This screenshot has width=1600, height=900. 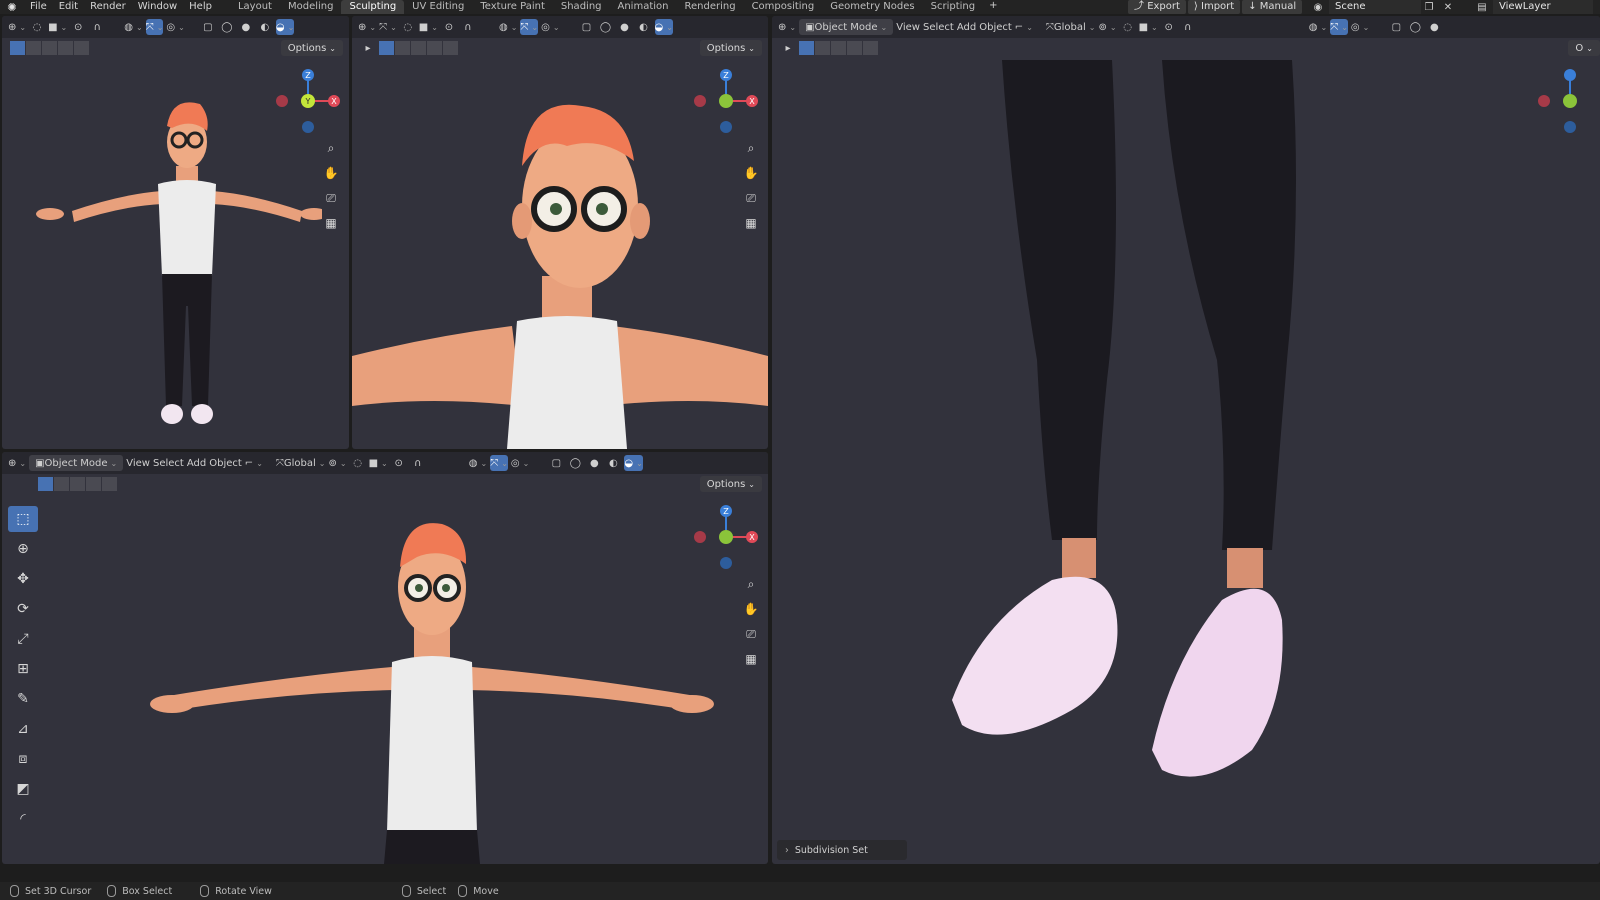 What do you see at coordinates (168, 463) in the screenshot?
I see `menu-select: Select` at bounding box center [168, 463].